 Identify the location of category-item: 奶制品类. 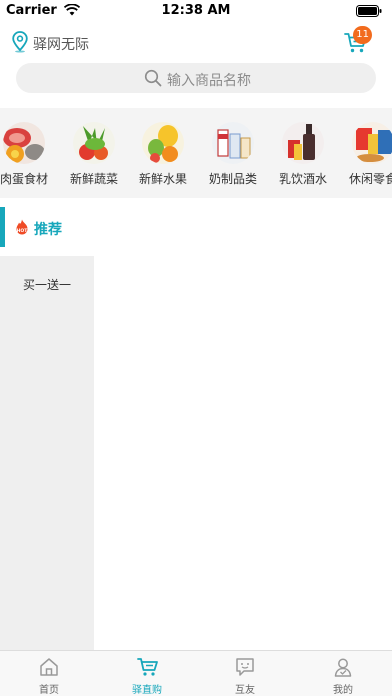
(233, 157).